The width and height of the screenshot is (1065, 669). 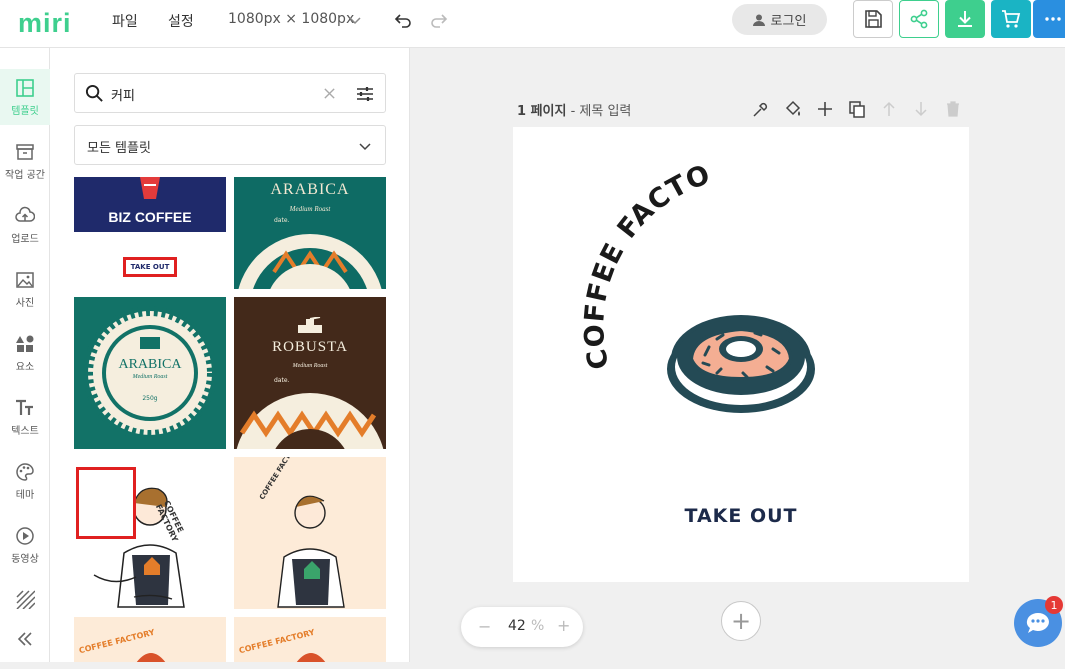 What do you see at coordinates (291, 19) in the screenshot?
I see `canvas-size-select: 1080px × 1080px` at bounding box center [291, 19].